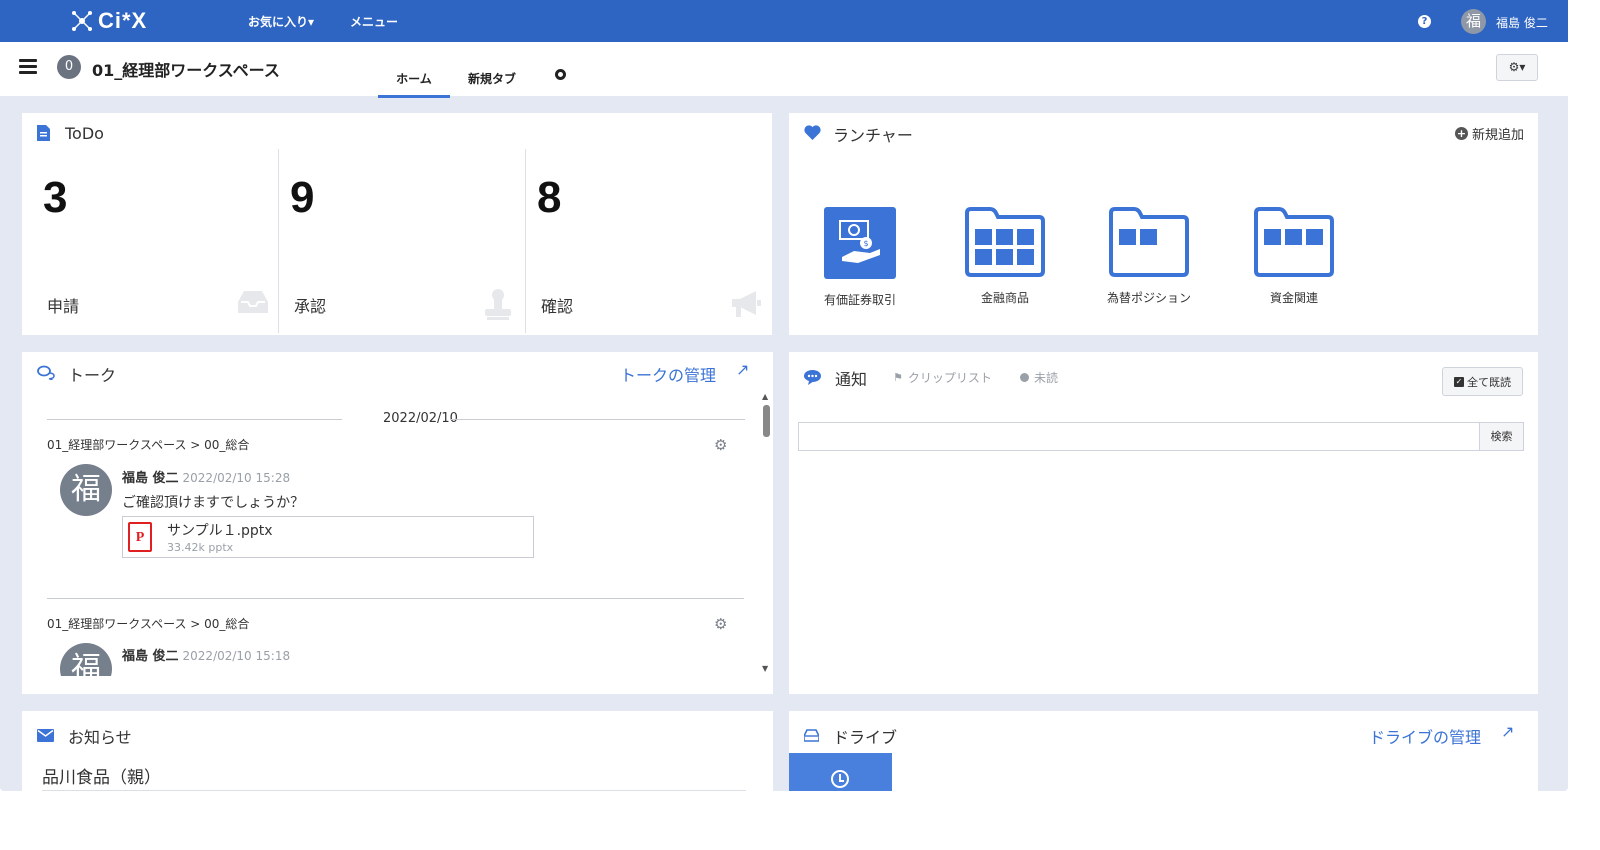 This screenshot has height=850, width=1600. What do you see at coordinates (1424, 21) in the screenshot?
I see `help-icon: ?` at bounding box center [1424, 21].